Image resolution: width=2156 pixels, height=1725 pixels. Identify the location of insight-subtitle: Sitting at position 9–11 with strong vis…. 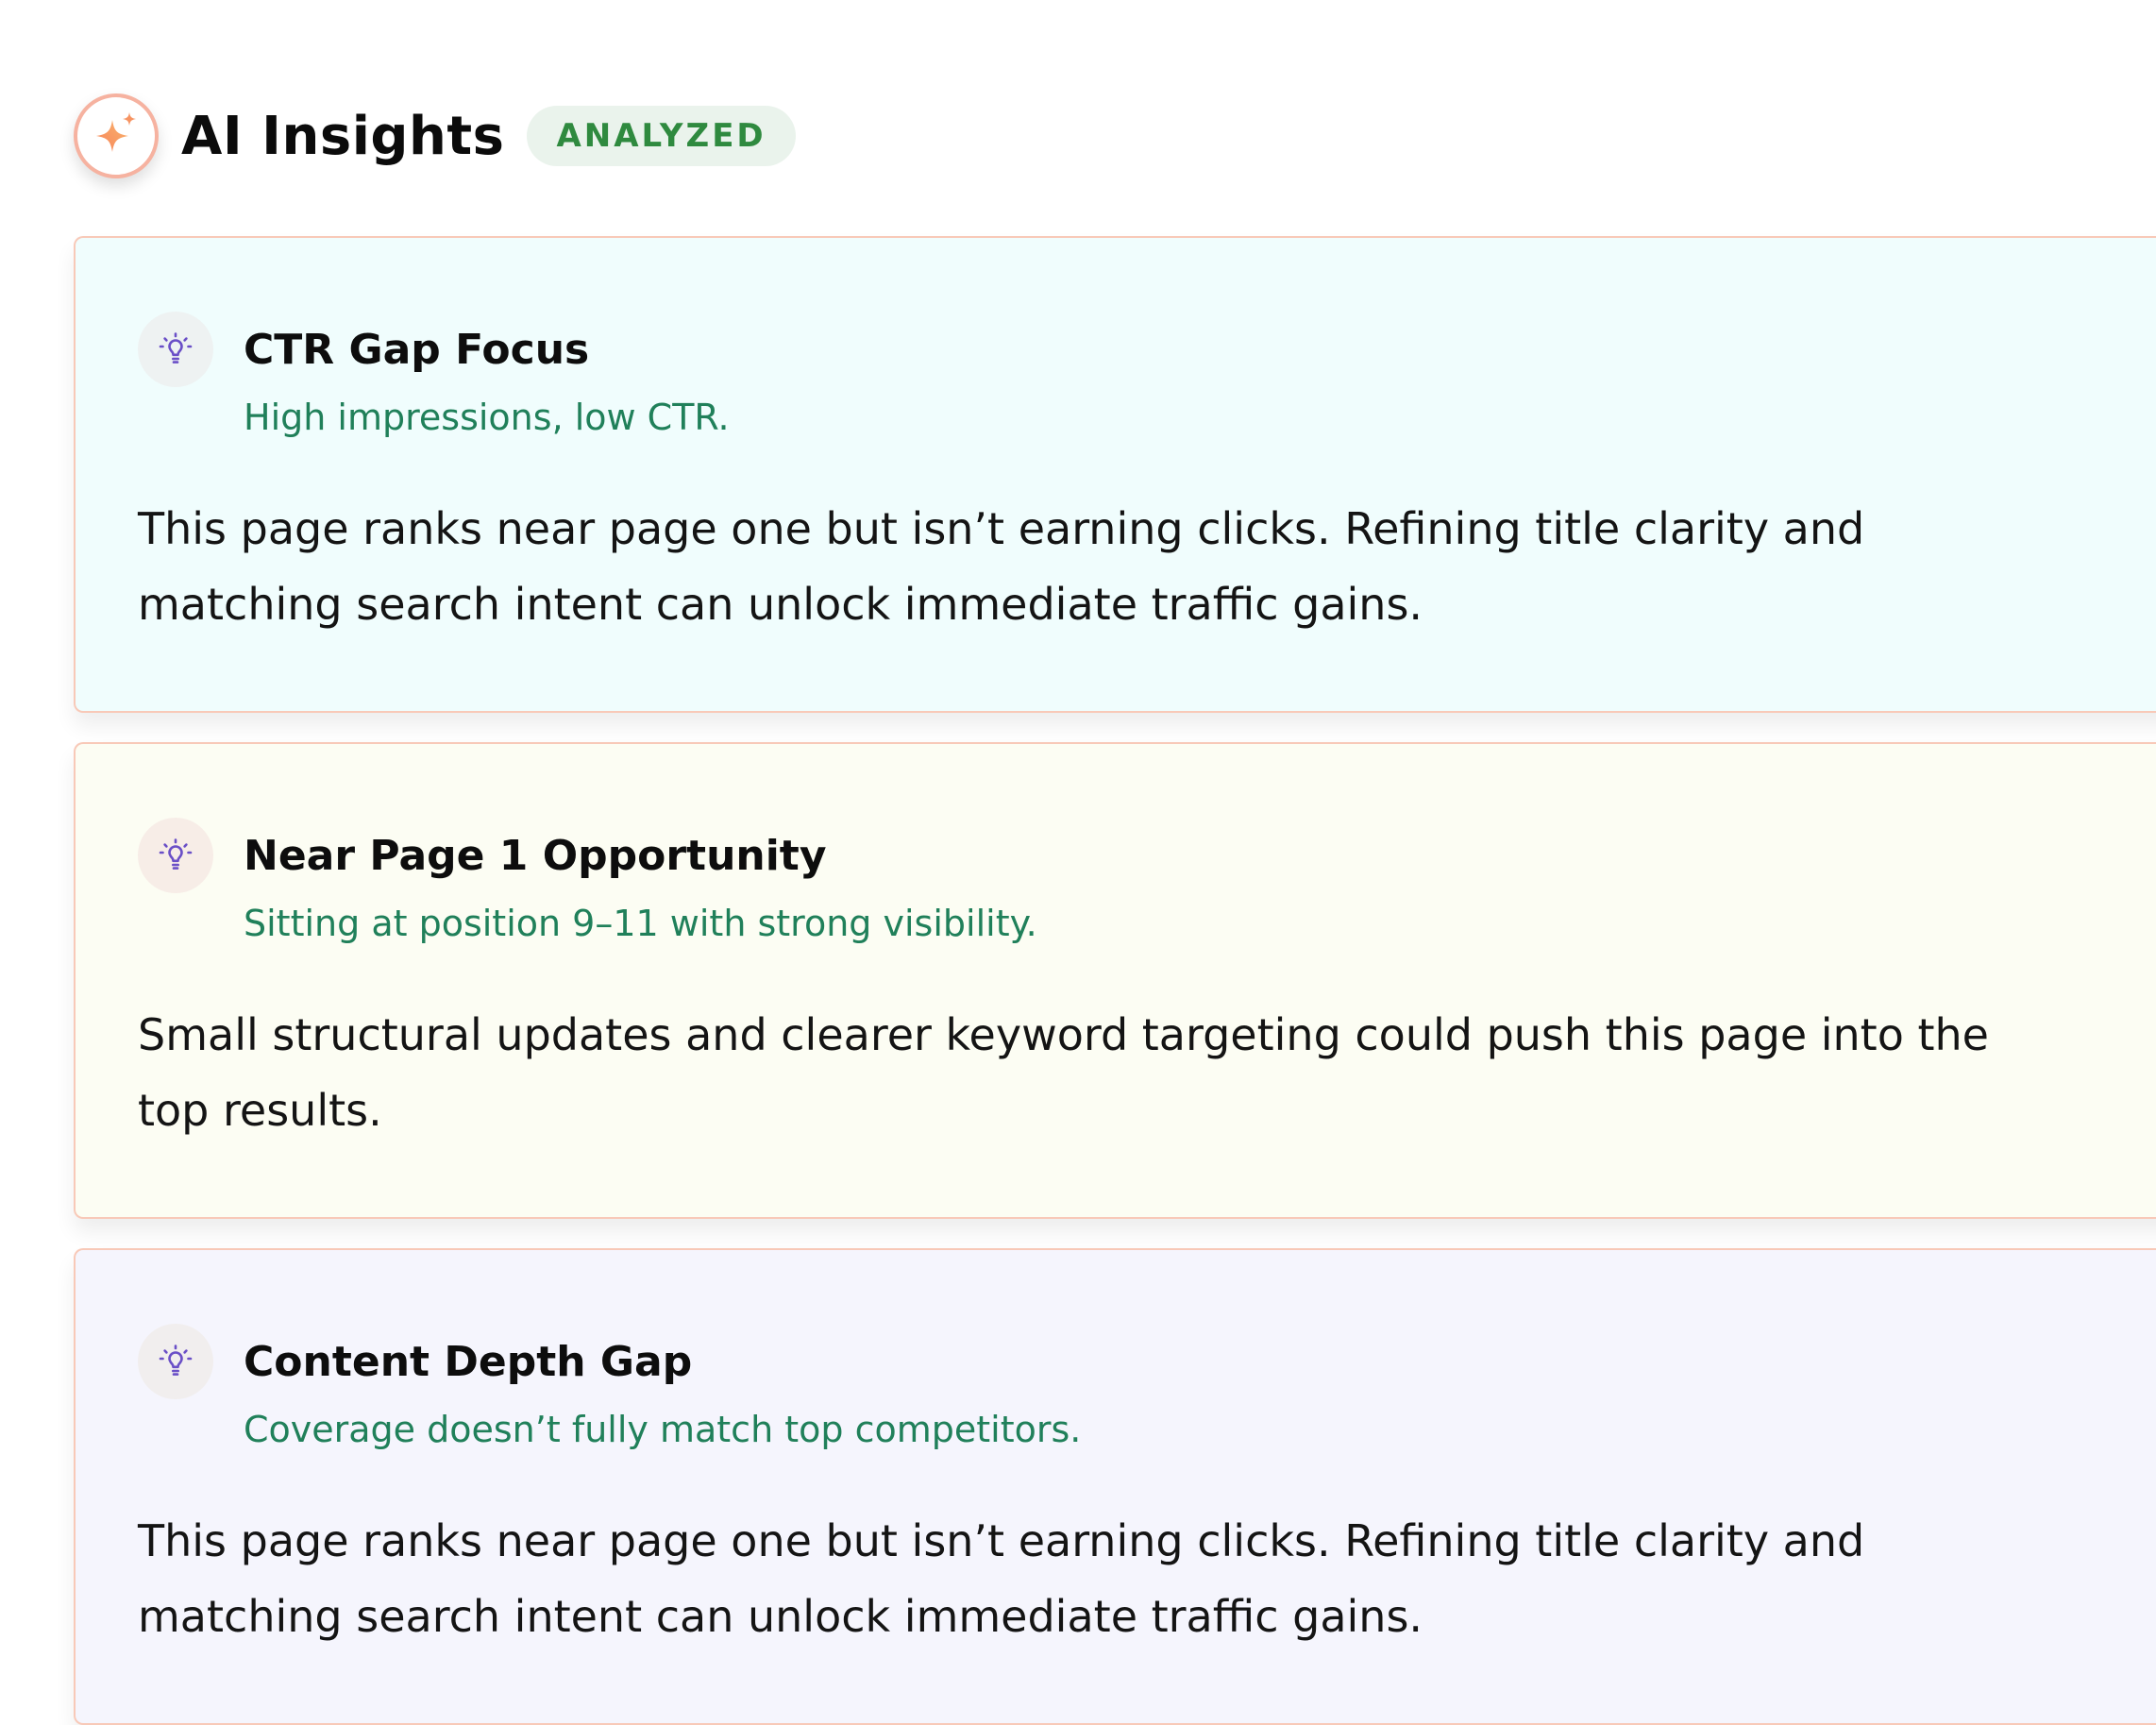
(640, 923).